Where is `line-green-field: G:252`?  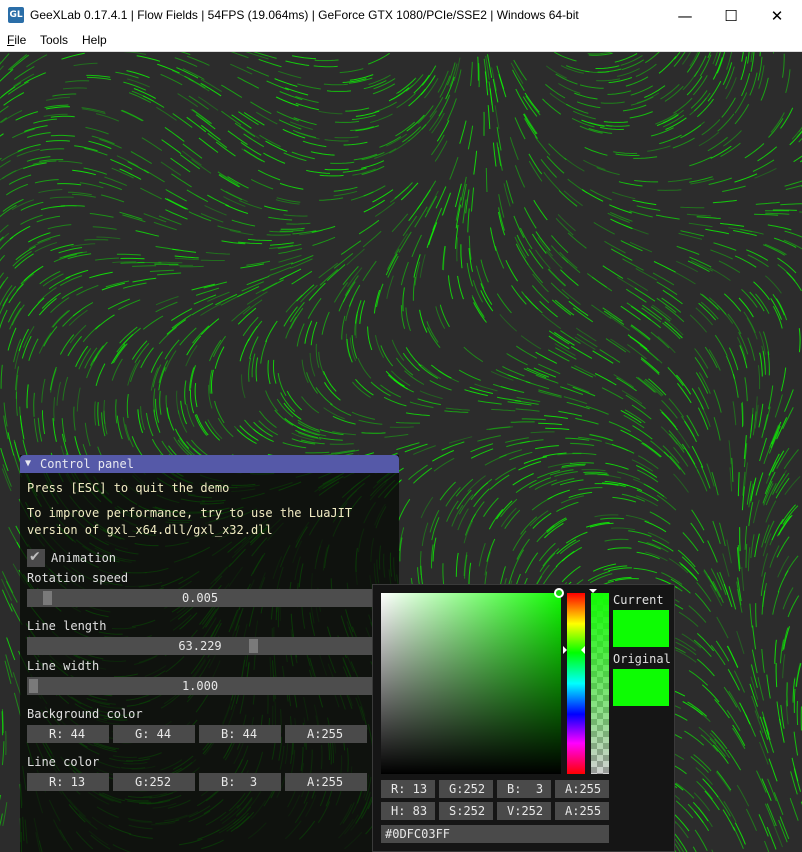
line-green-field: G:252 is located at coordinates (154, 782).